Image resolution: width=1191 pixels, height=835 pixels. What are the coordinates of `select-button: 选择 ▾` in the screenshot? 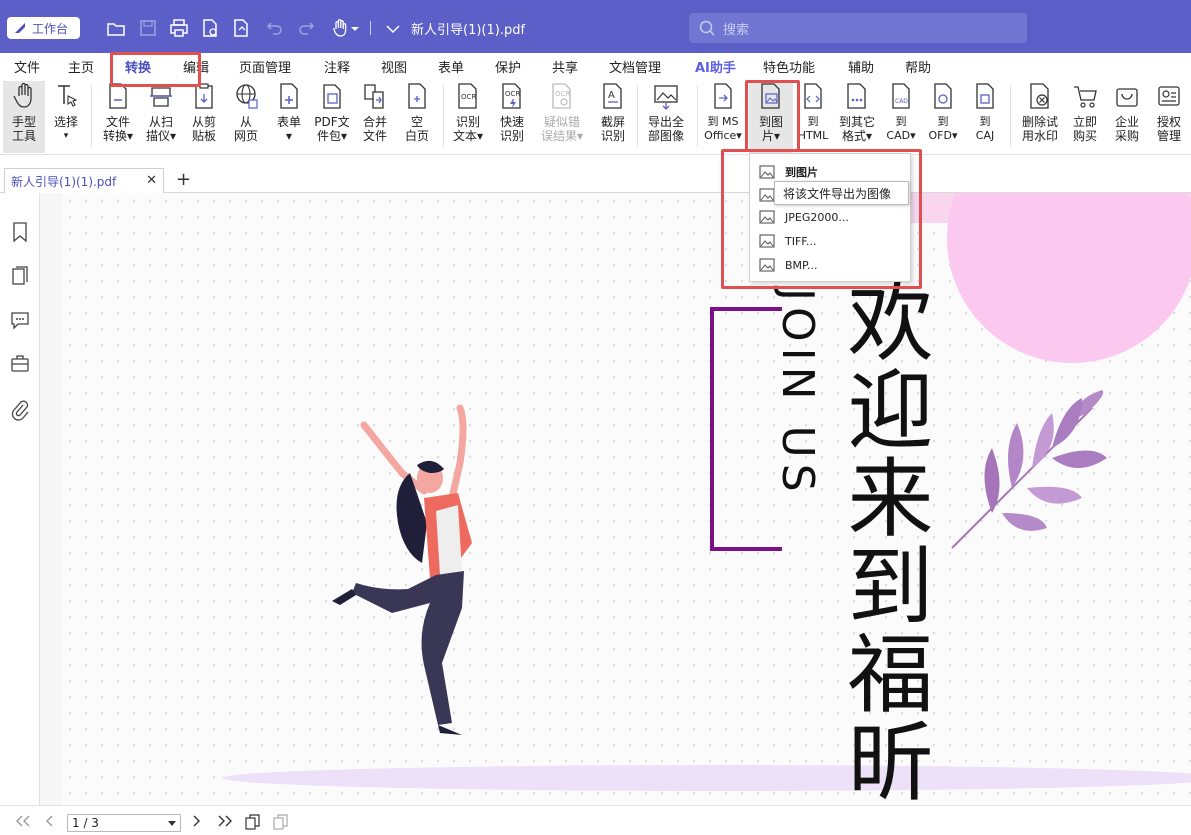 It's located at (66, 117).